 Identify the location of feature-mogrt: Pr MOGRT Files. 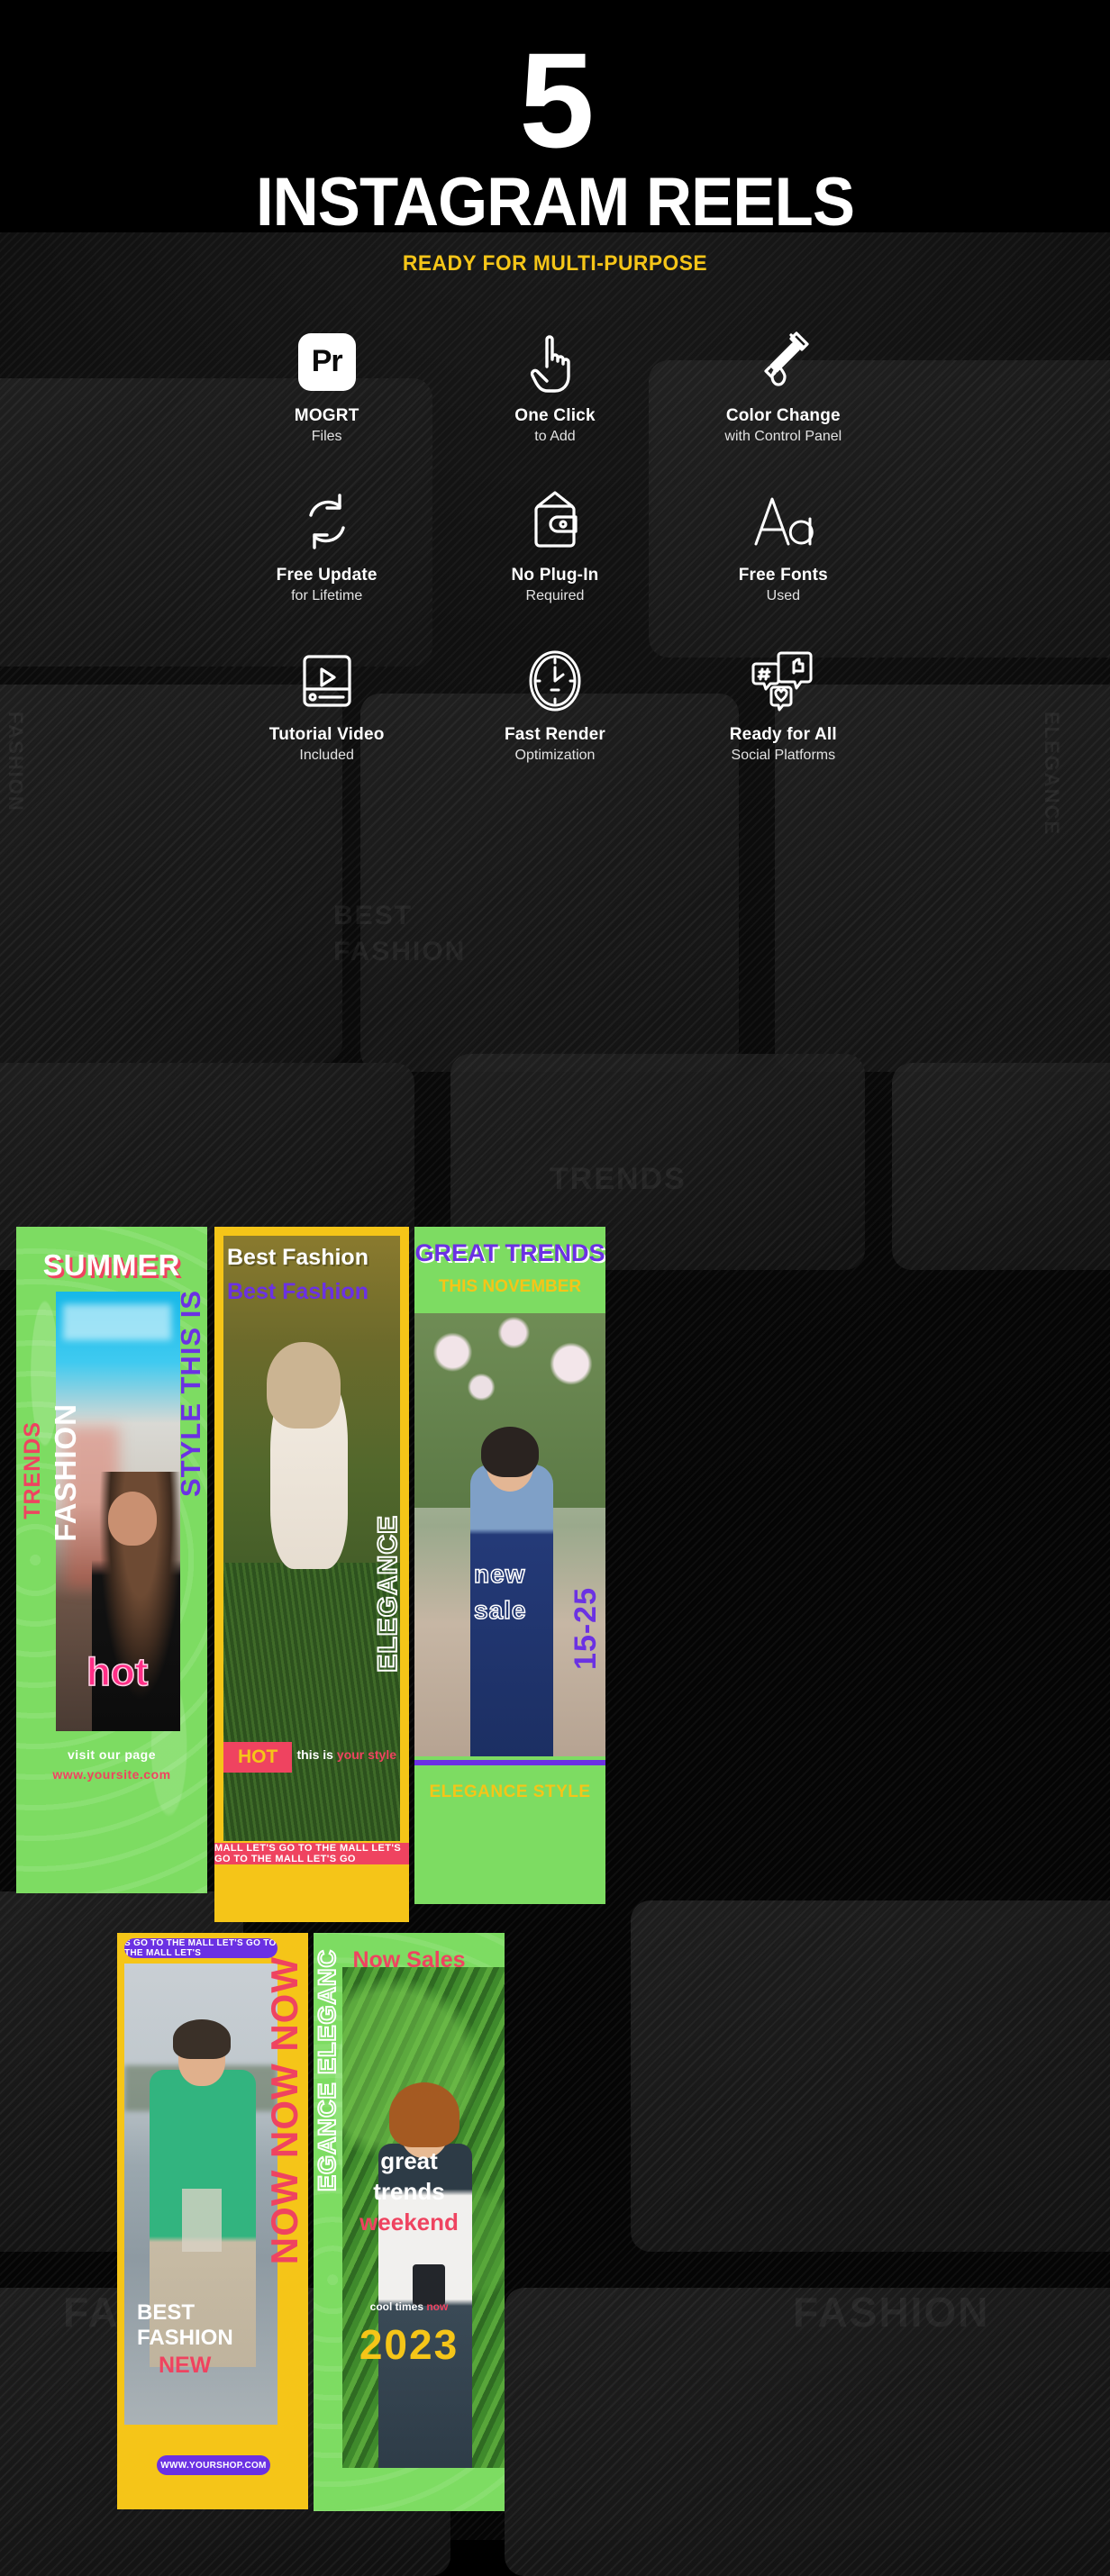
(327, 386).